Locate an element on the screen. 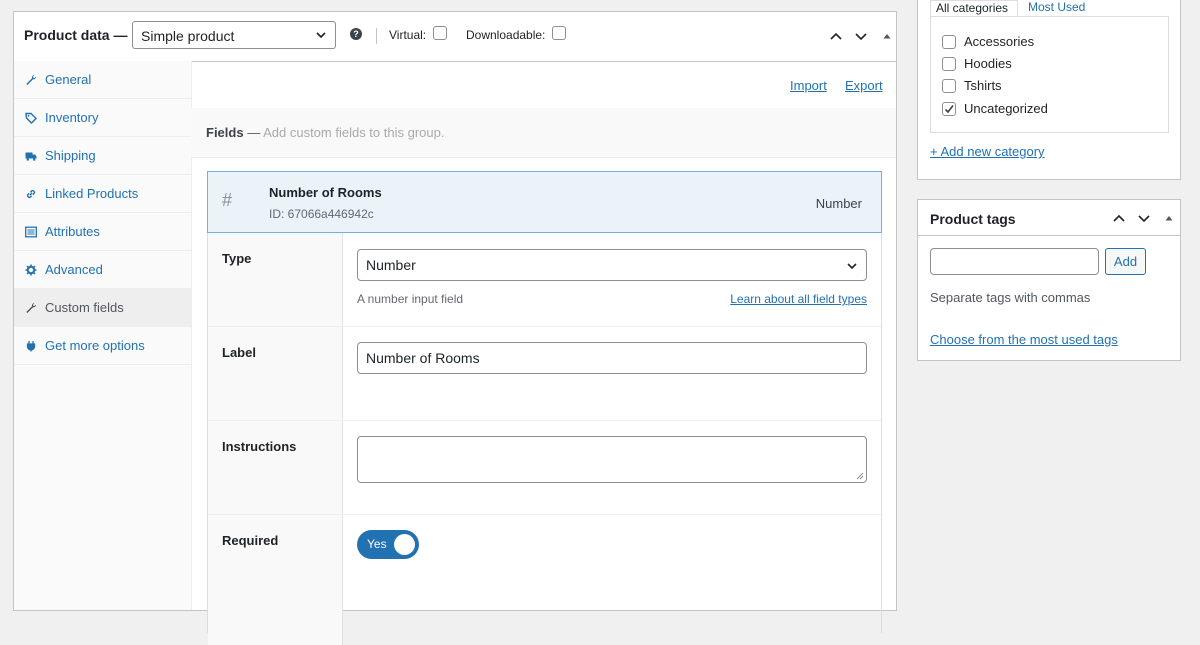 Image resolution: width=1200 pixels, height=645 pixels. virtual-label: Virtual: is located at coordinates (408, 35).